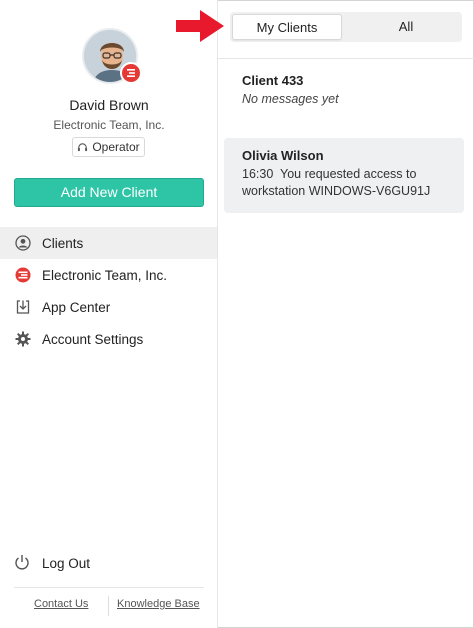  I want to click on footer-links: Contact Us Knowledge Base, so click(108, 607).